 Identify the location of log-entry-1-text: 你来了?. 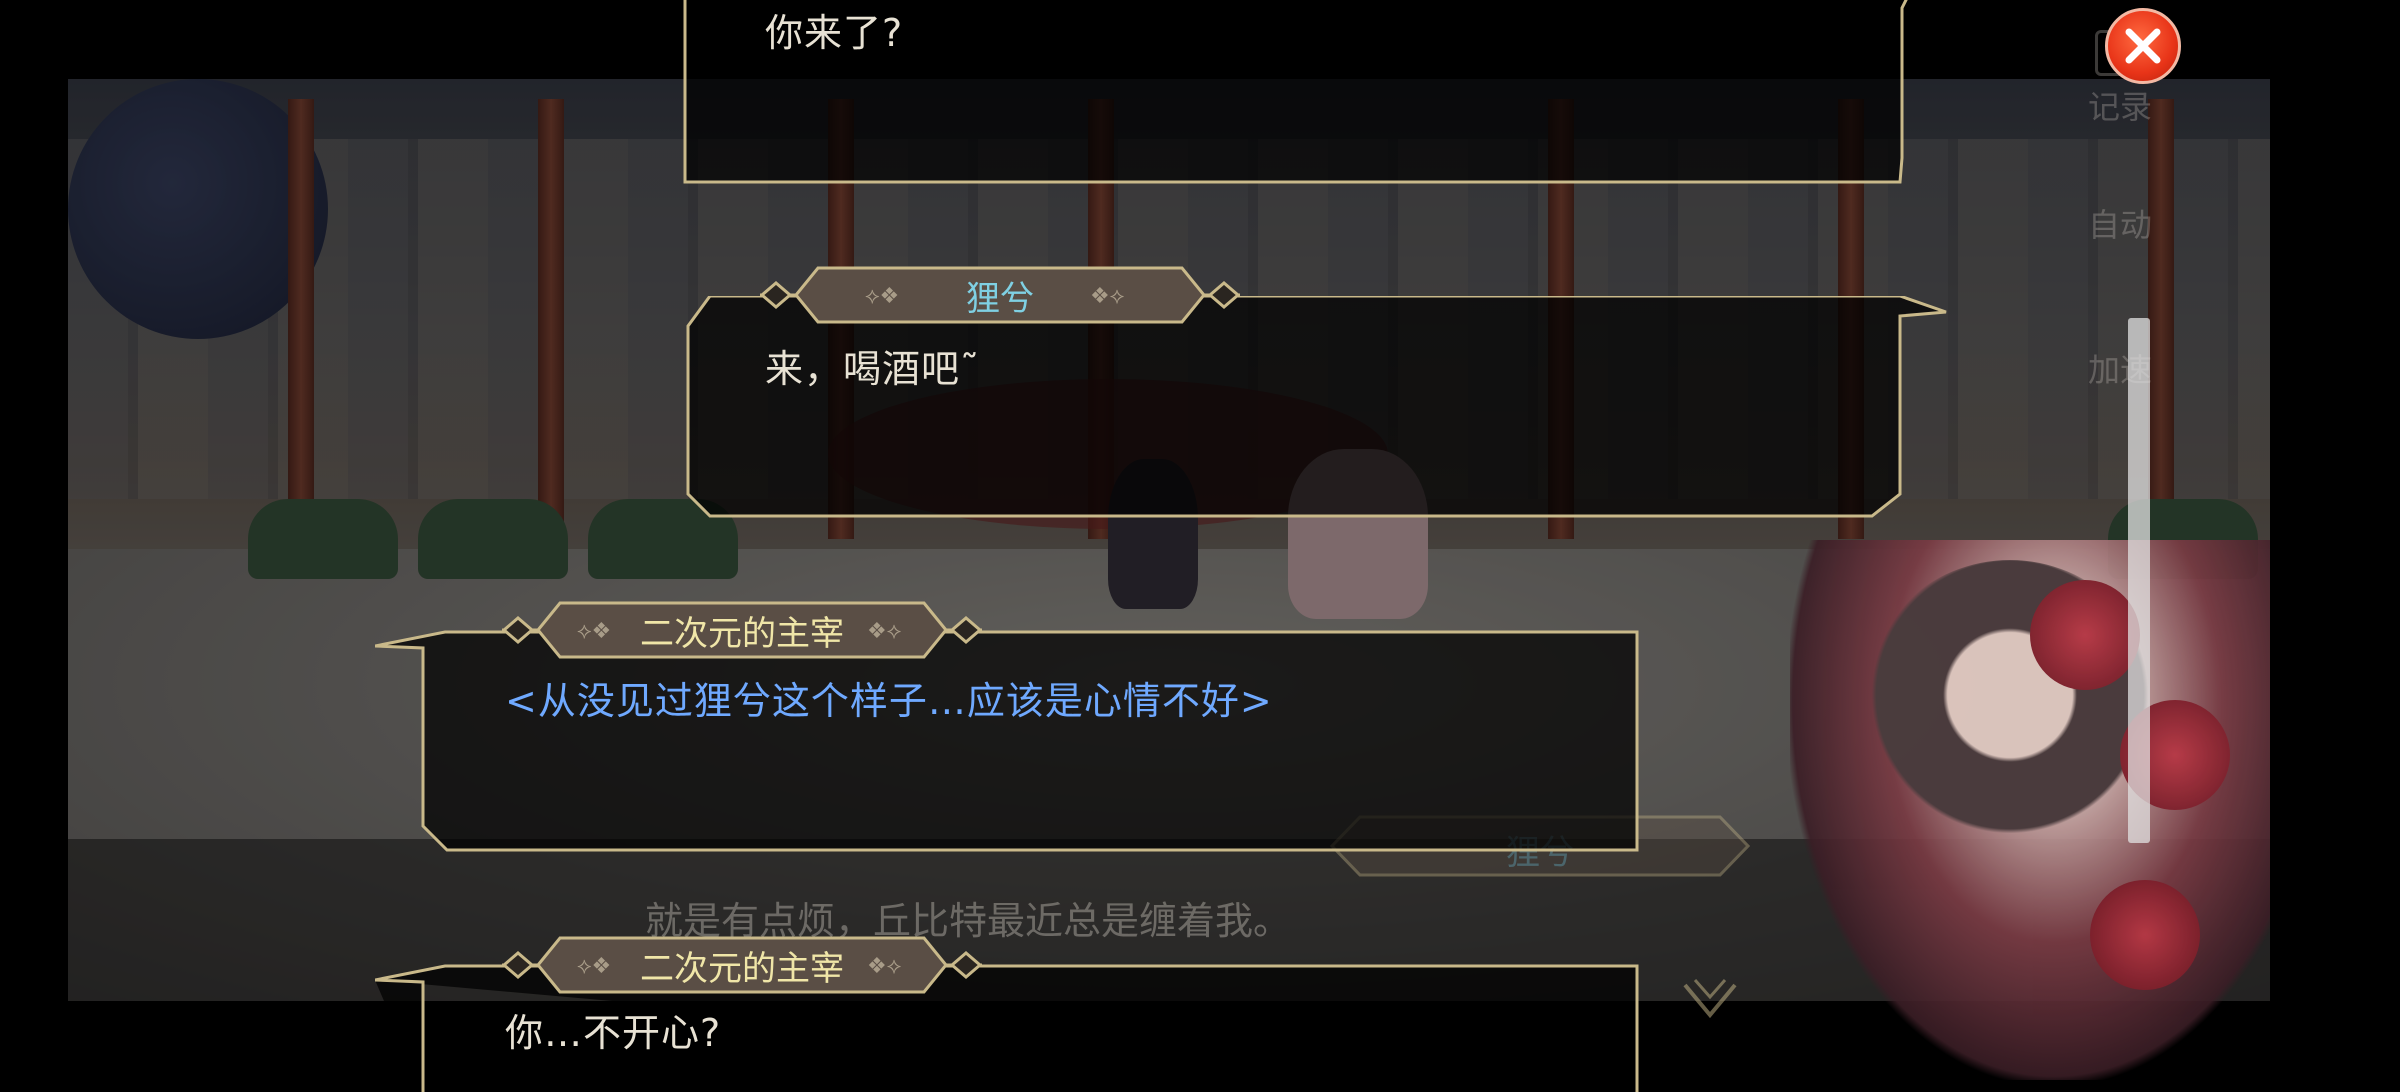
(834, 33).